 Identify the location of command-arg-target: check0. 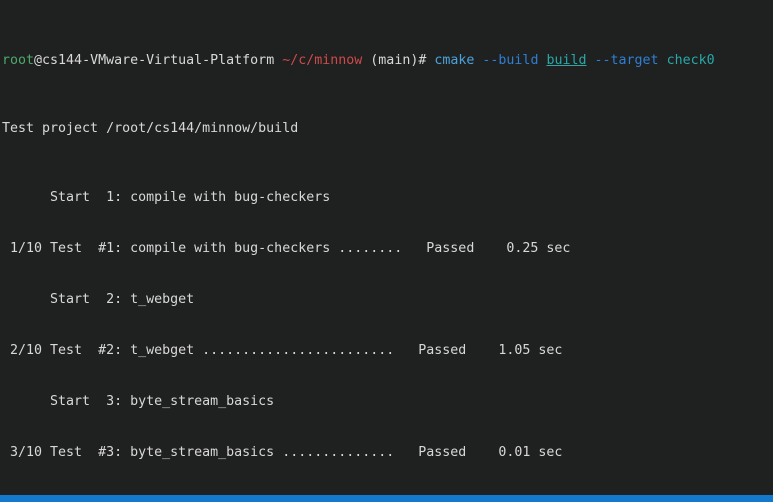
(690, 61).